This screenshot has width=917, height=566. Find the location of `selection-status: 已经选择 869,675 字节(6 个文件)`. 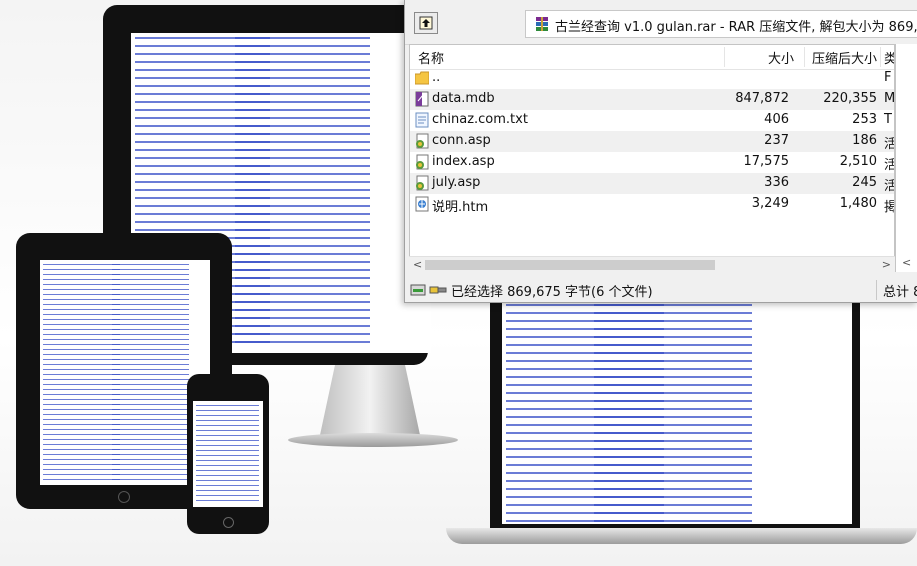

selection-status: 已经选择 869,675 字节(6 个文件) is located at coordinates (552, 292).